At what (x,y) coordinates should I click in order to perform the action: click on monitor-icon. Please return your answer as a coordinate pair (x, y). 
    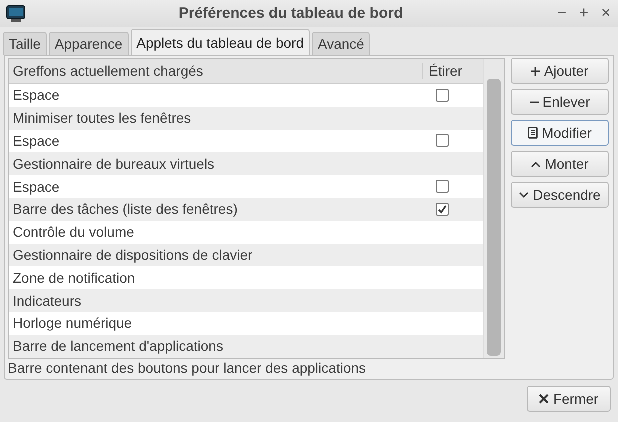
    Looking at the image, I should click on (16, 13).